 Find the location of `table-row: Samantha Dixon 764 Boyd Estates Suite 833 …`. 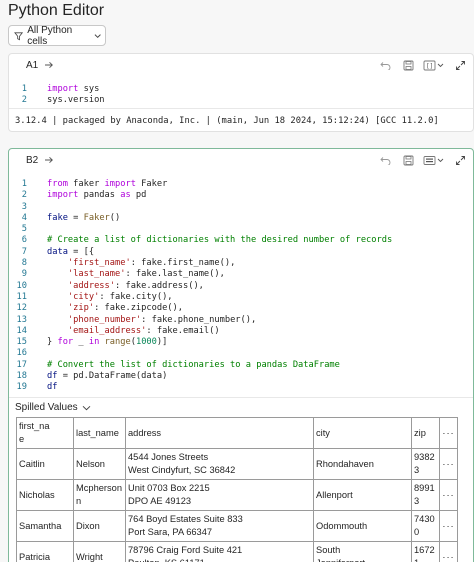

table-row: Samantha Dixon 764 Boyd Estates Suite 833 … is located at coordinates (237, 526).